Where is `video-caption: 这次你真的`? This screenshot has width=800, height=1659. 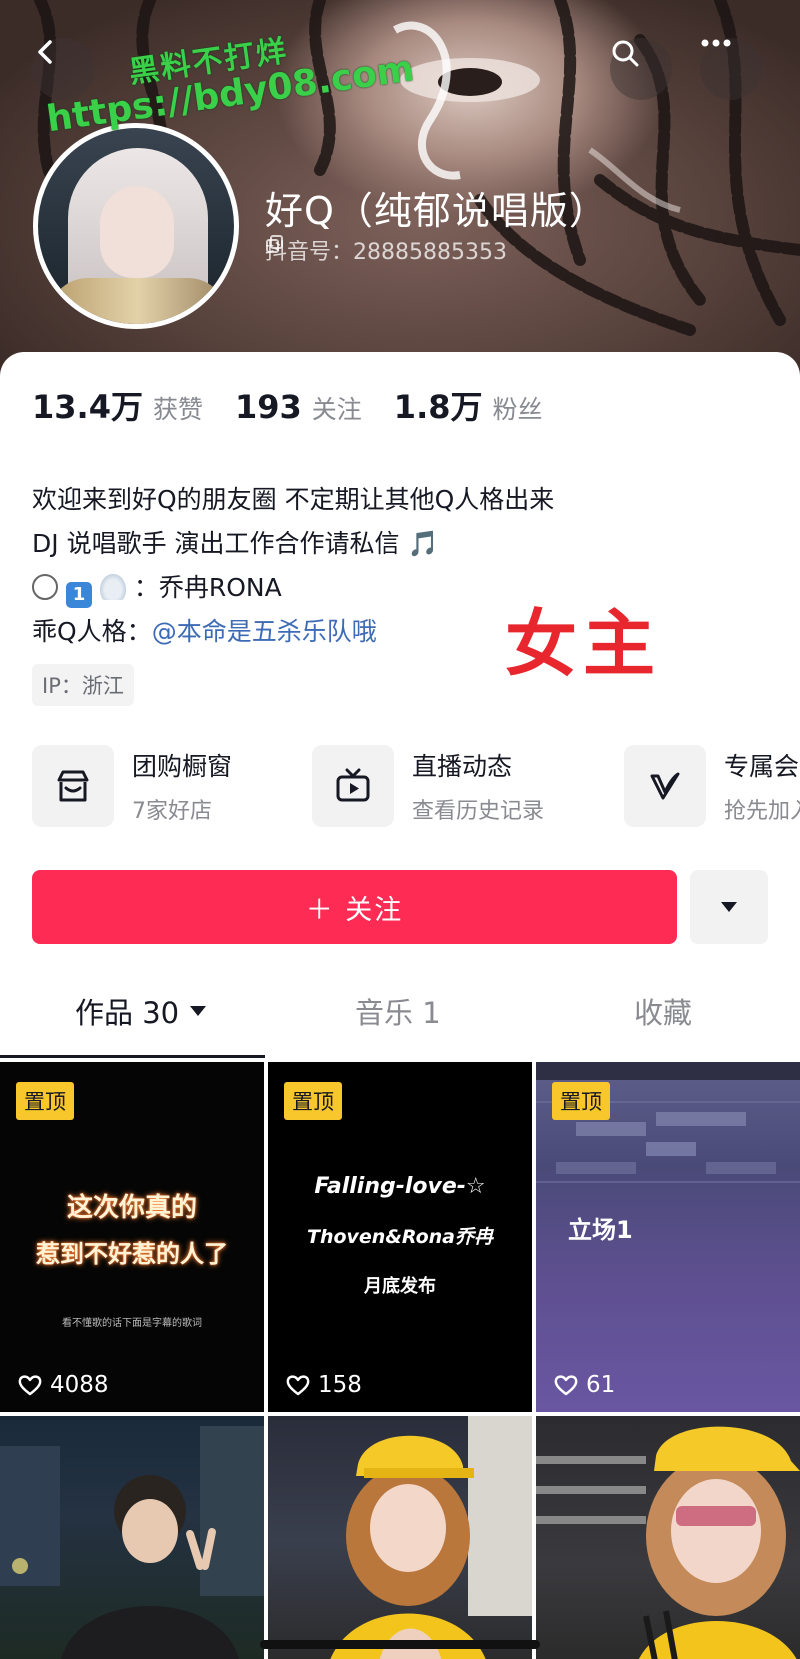 video-caption: 这次你真的 is located at coordinates (131, 1208).